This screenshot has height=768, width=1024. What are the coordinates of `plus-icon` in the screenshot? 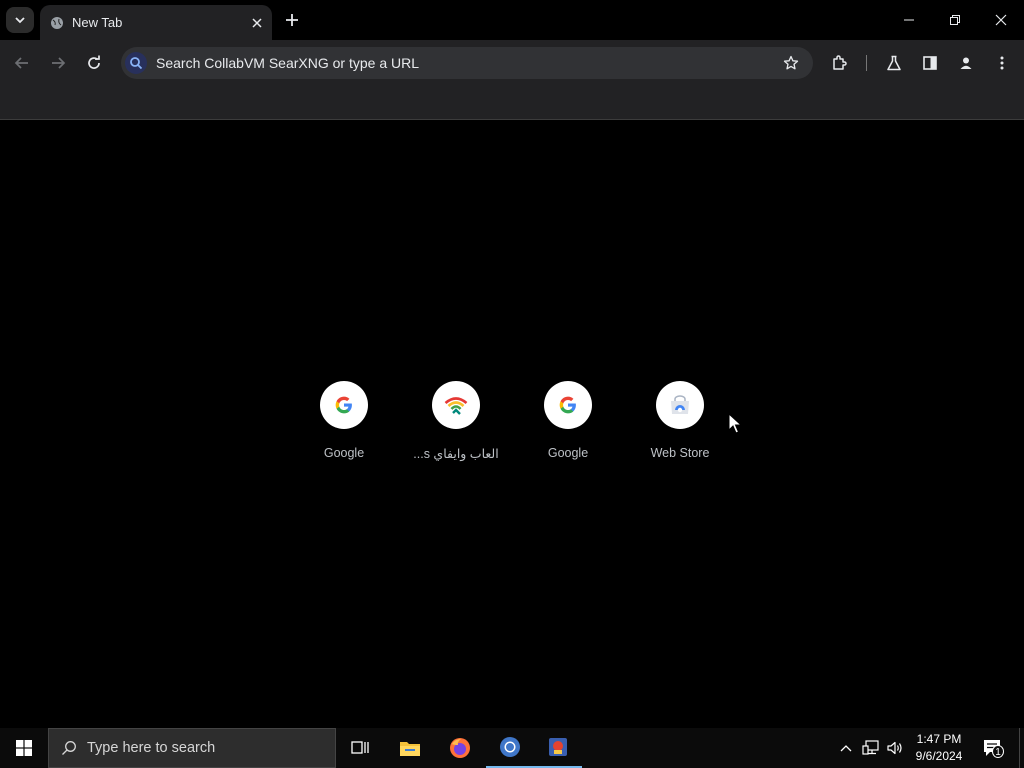 It's located at (292, 20).